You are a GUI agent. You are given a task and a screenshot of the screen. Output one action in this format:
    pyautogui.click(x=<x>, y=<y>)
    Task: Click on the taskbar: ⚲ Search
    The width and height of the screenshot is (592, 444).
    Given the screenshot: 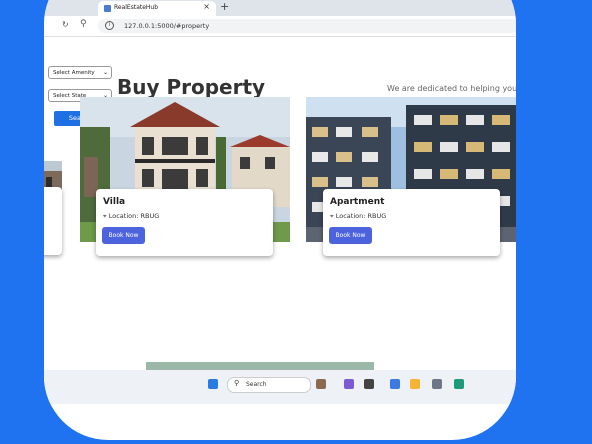 What is the action you would take?
    pyautogui.click(x=280, y=387)
    